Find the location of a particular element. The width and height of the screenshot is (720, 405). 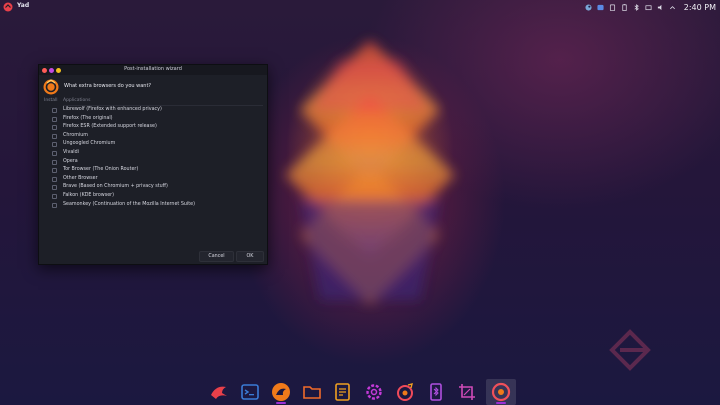

yad-icon is located at coordinates (501, 392).